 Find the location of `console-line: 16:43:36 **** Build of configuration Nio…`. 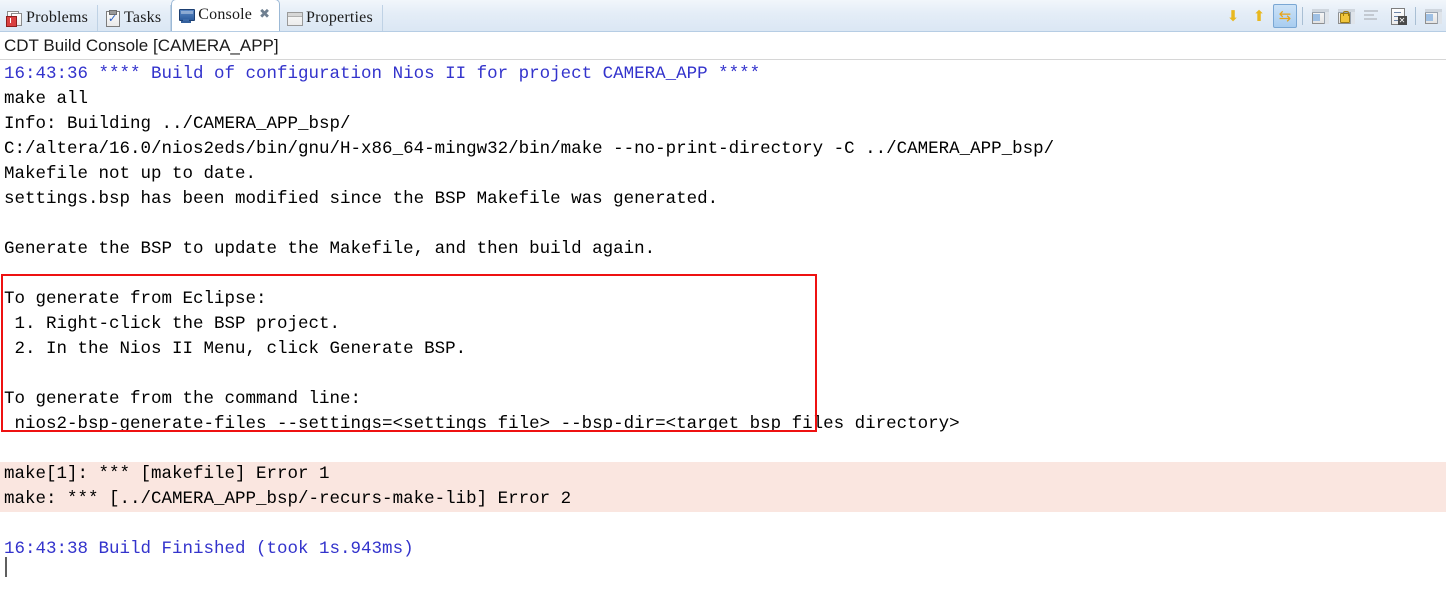

console-line: 16:43:36 **** Build of configuration Nio… is located at coordinates (382, 74).